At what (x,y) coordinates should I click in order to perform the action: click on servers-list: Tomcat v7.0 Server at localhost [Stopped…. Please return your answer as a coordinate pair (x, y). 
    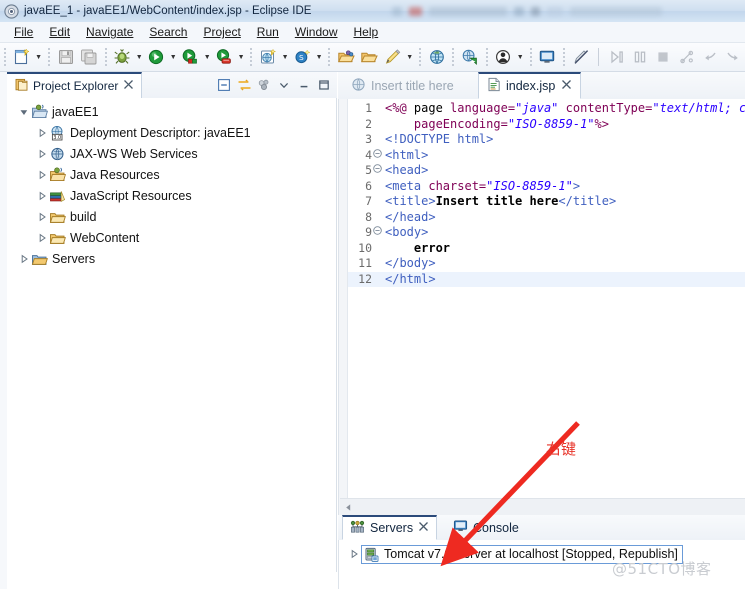
    Looking at the image, I should click on (541, 564).